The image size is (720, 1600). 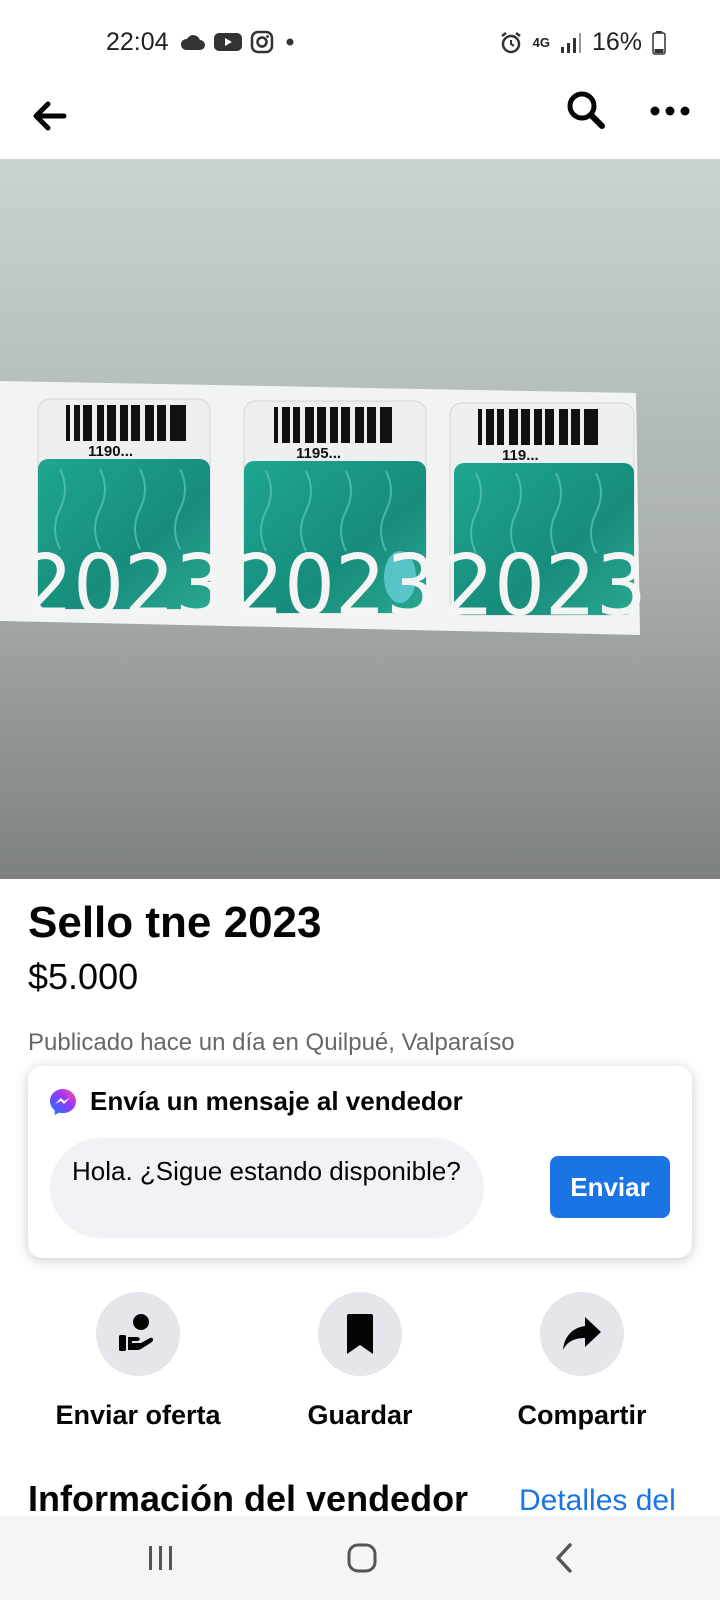 I want to click on recent-apps-button, so click(x=161, y=1558).